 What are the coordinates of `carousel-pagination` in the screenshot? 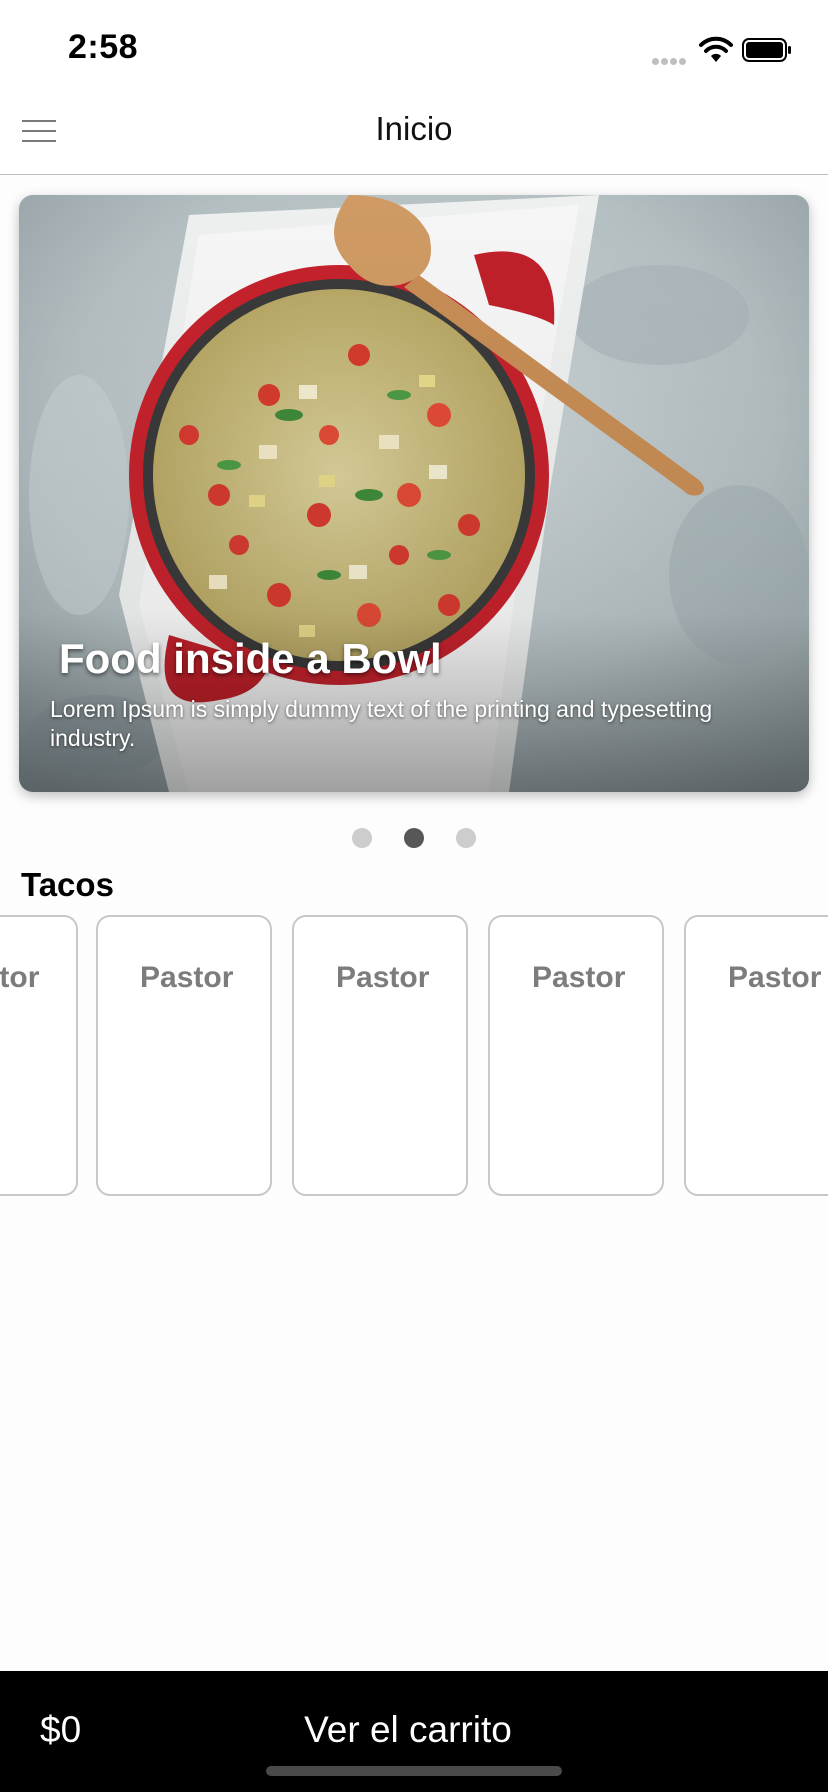 It's located at (414, 839).